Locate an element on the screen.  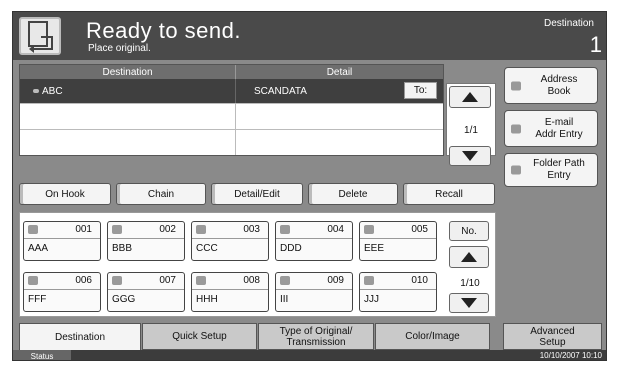
one-touch-key: 002 BBB is located at coordinates (146, 241).